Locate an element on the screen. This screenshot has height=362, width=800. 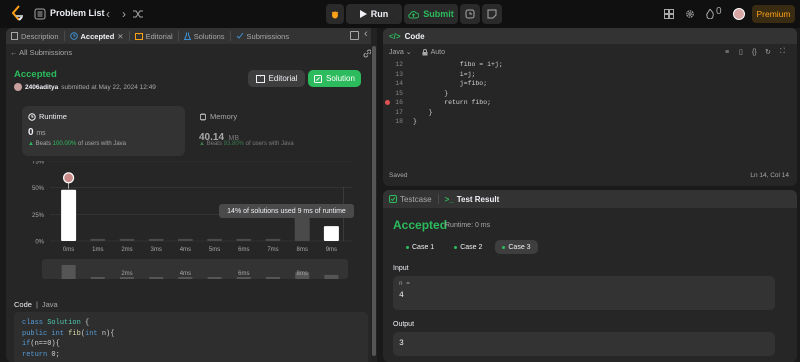
autocomplete-toggle: Auto is located at coordinates (433, 52).